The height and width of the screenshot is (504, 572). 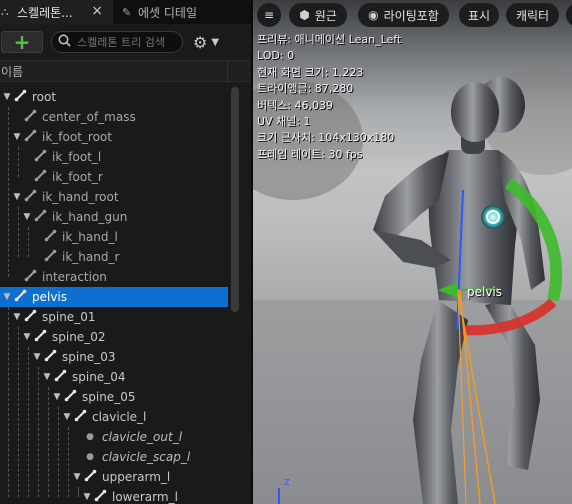 I want to click on show-button: 표시, so click(x=479, y=15).